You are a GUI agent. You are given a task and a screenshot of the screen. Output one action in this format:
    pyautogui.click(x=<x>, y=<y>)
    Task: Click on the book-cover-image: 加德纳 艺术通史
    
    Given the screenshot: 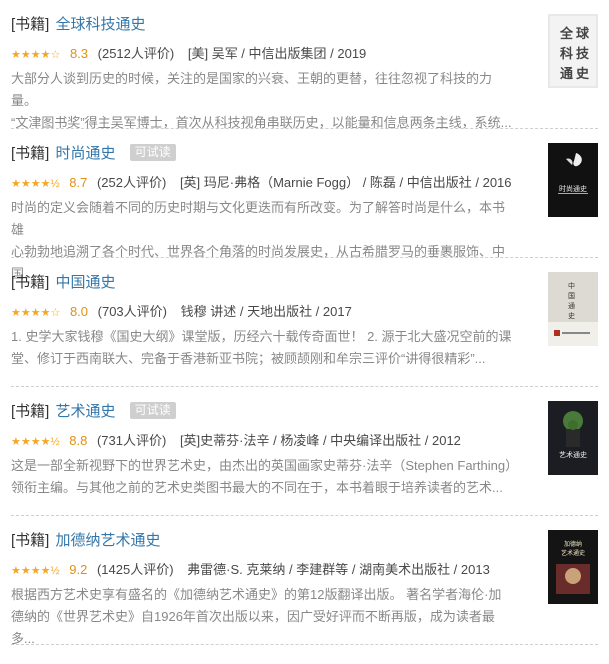 What is the action you would take?
    pyautogui.click(x=573, y=567)
    